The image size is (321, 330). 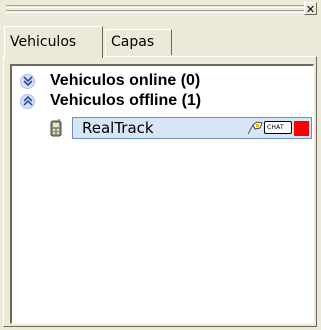 I want to click on vehicle-name: RealTrack, so click(x=118, y=128).